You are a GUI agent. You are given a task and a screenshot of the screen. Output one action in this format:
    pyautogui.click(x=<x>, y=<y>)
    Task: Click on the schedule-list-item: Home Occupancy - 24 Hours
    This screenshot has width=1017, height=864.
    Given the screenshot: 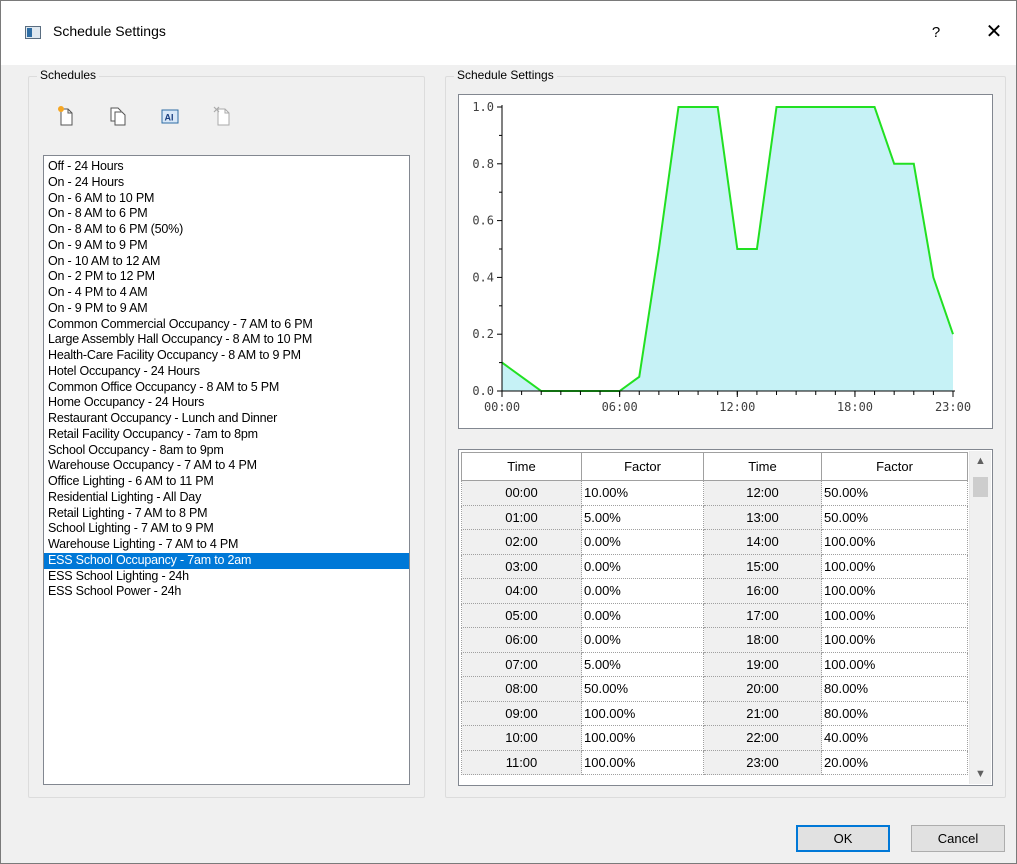 What is the action you would take?
    pyautogui.click(x=226, y=403)
    